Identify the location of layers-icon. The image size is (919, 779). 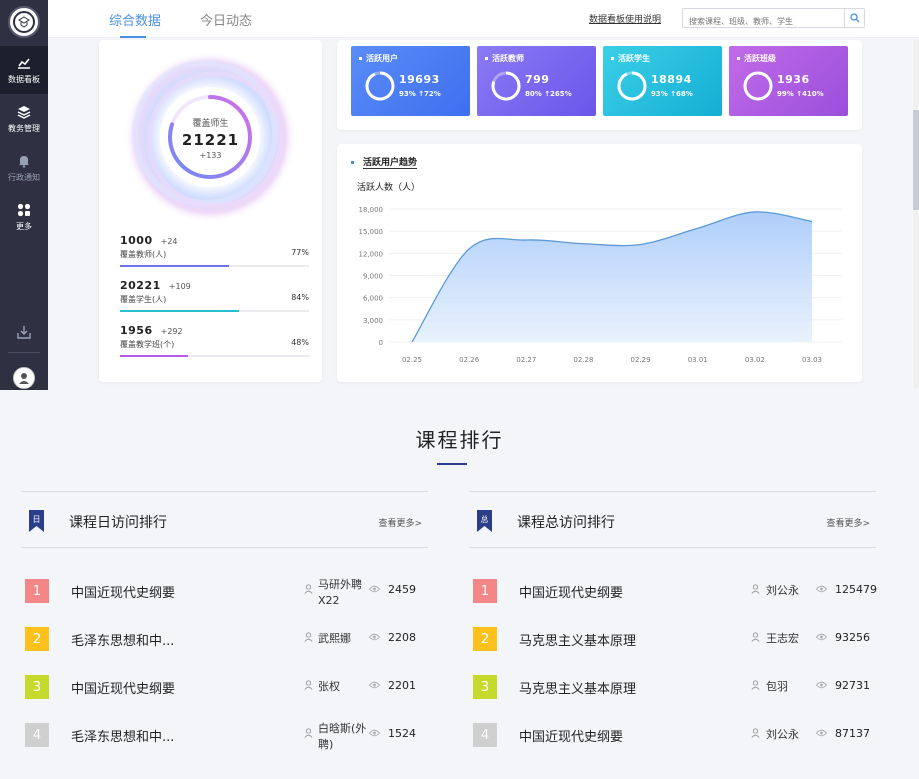
(24, 112).